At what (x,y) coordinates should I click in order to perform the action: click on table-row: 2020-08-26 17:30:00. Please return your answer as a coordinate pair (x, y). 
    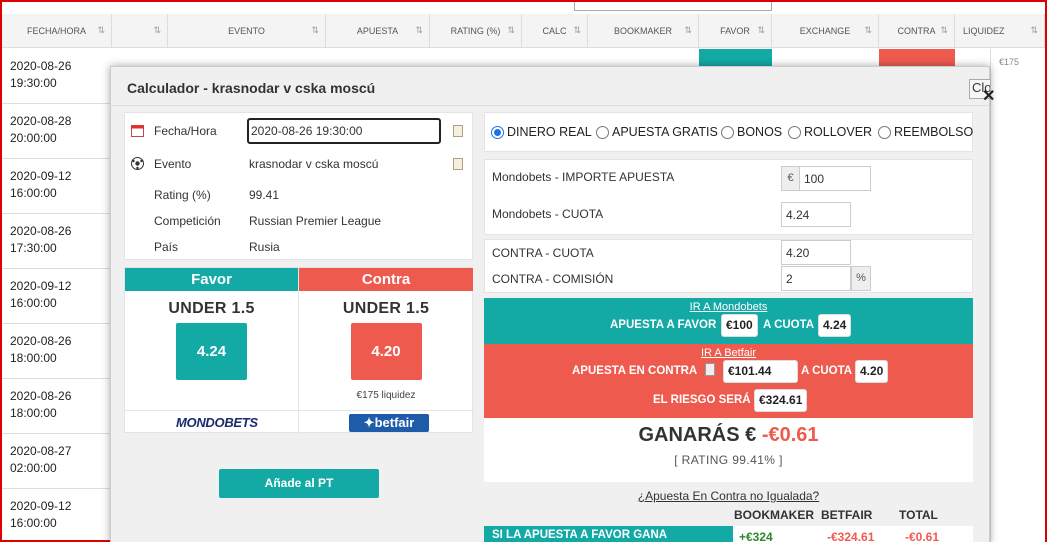
    Looking at the image, I should click on (56, 241).